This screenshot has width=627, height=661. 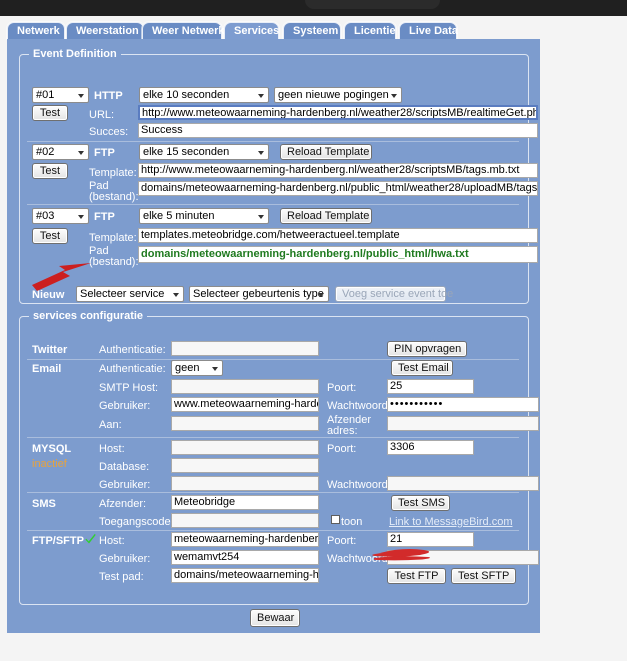 I want to click on ftp-host-label: Host:, so click(x=112, y=541).